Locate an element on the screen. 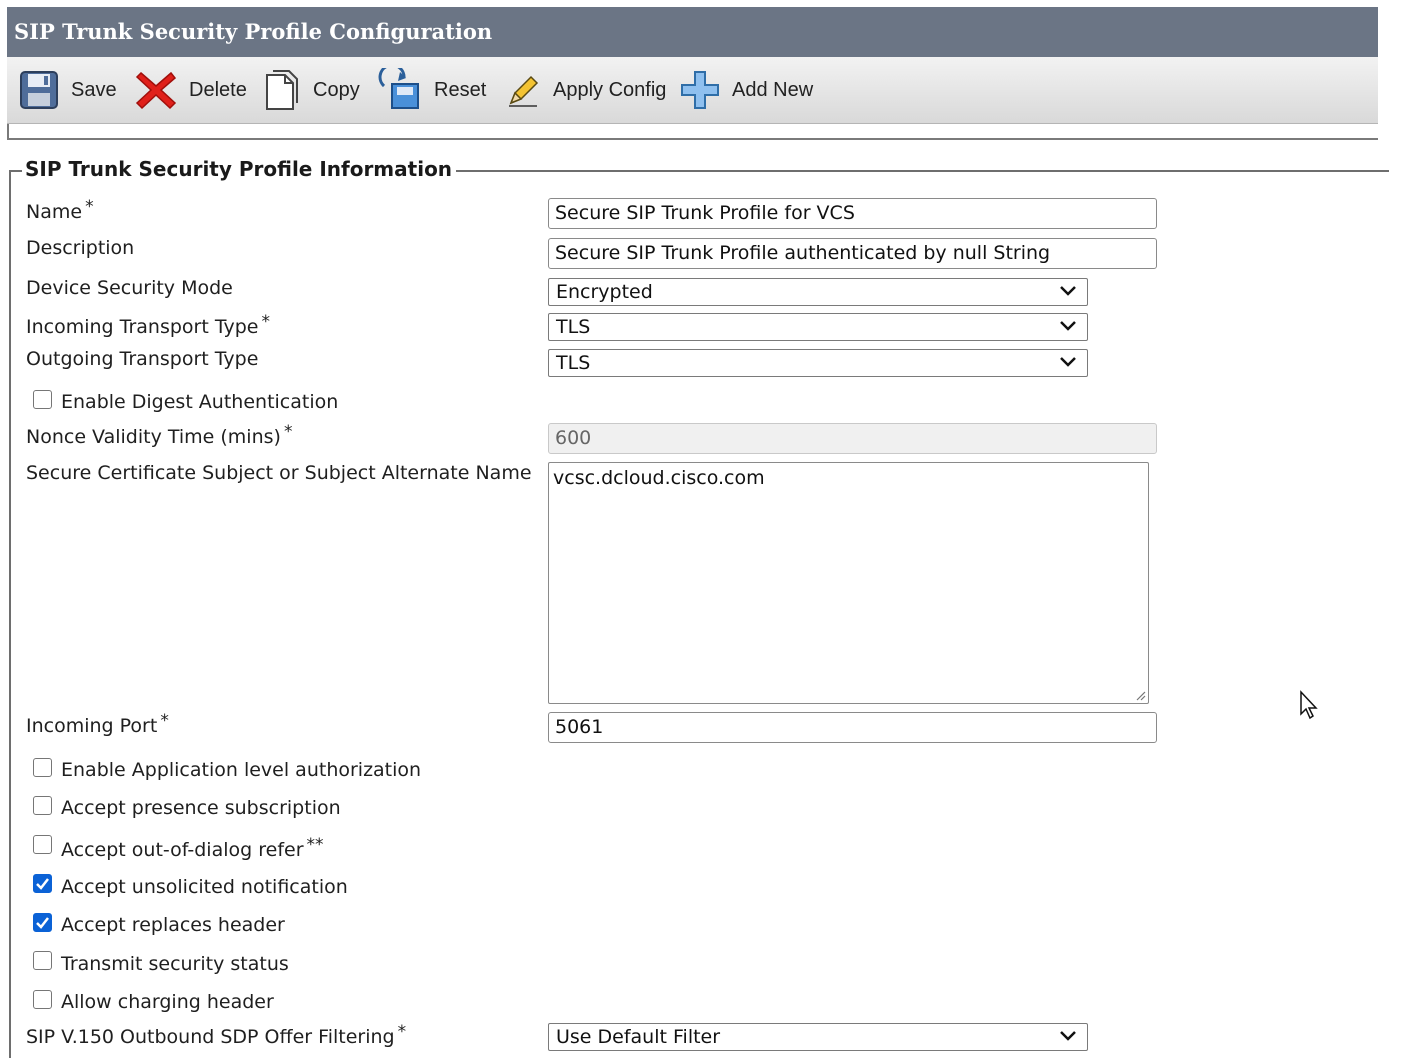 This screenshot has height=1058, width=1425. incoming-transport-select: TLS is located at coordinates (818, 327).